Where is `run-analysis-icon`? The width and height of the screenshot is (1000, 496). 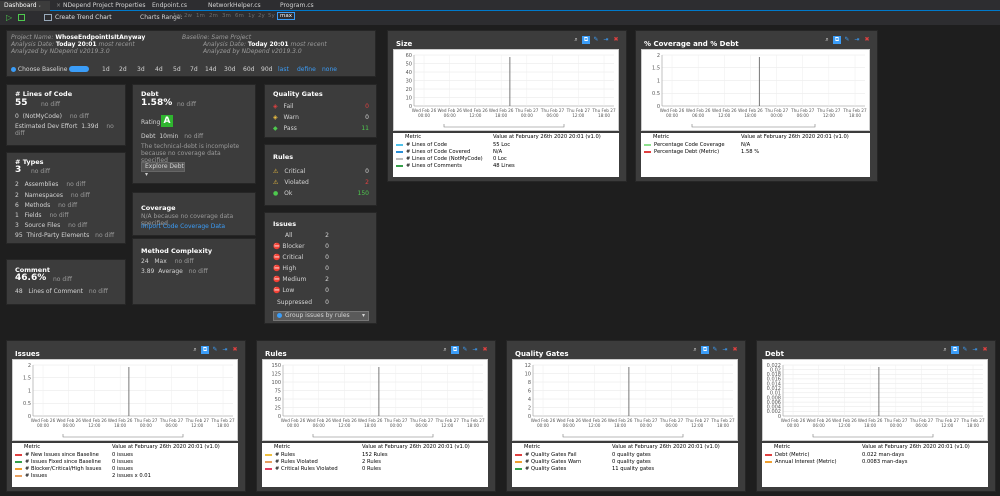 run-analysis-icon is located at coordinates (21, 17).